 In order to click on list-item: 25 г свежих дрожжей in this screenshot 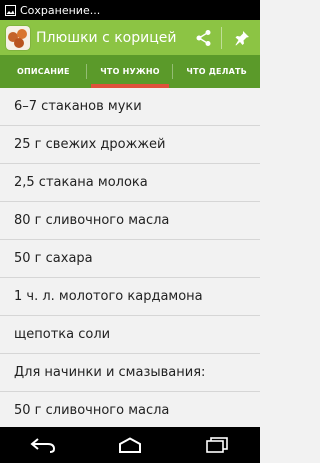, I will do `click(130, 145)`.